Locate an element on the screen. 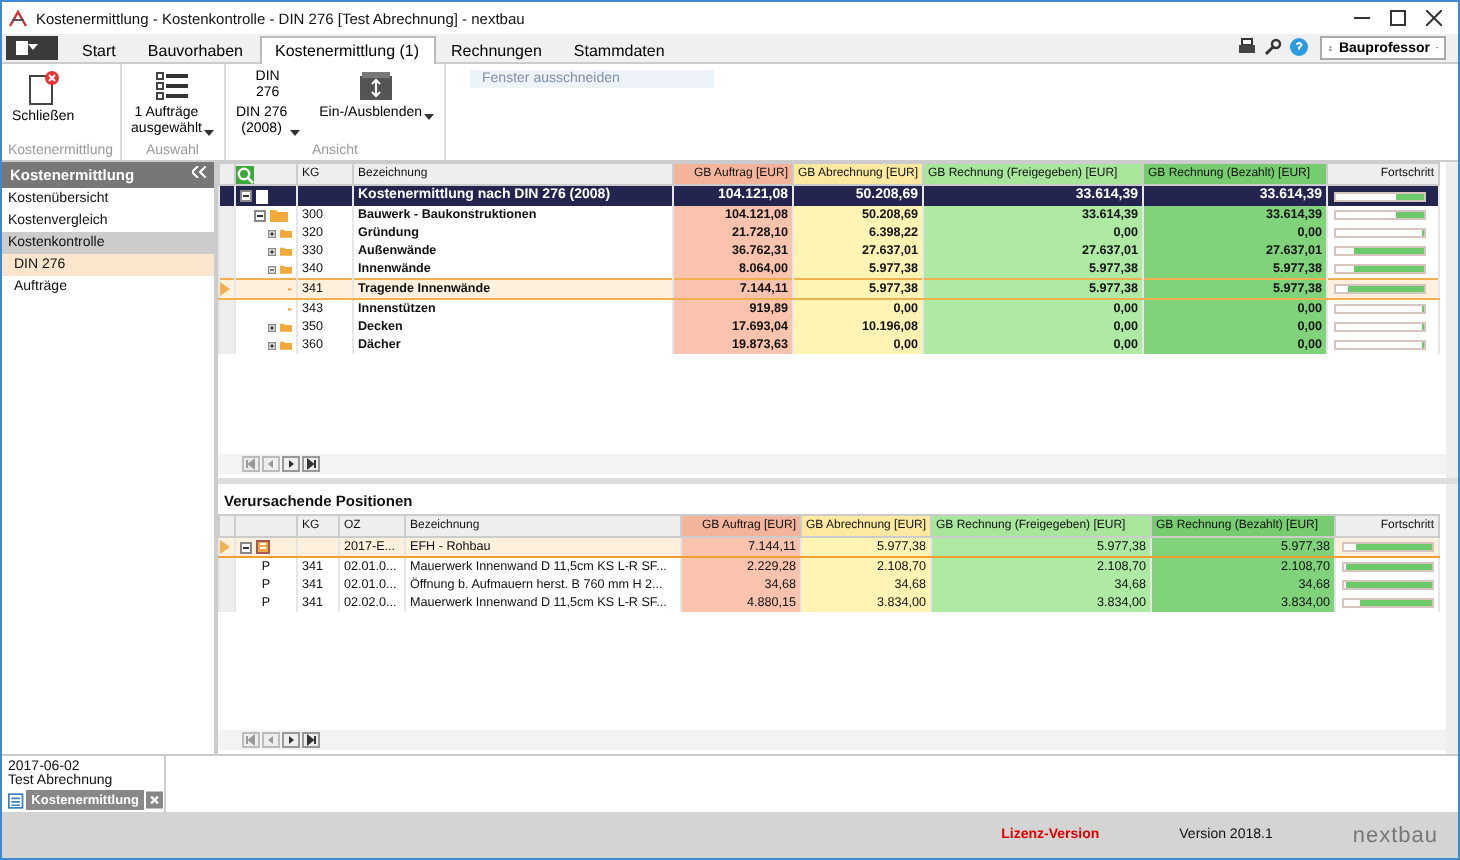 Image resolution: width=1460 pixels, height=860 pixels. logo: nextbau is located at coordinates (1395, 835).